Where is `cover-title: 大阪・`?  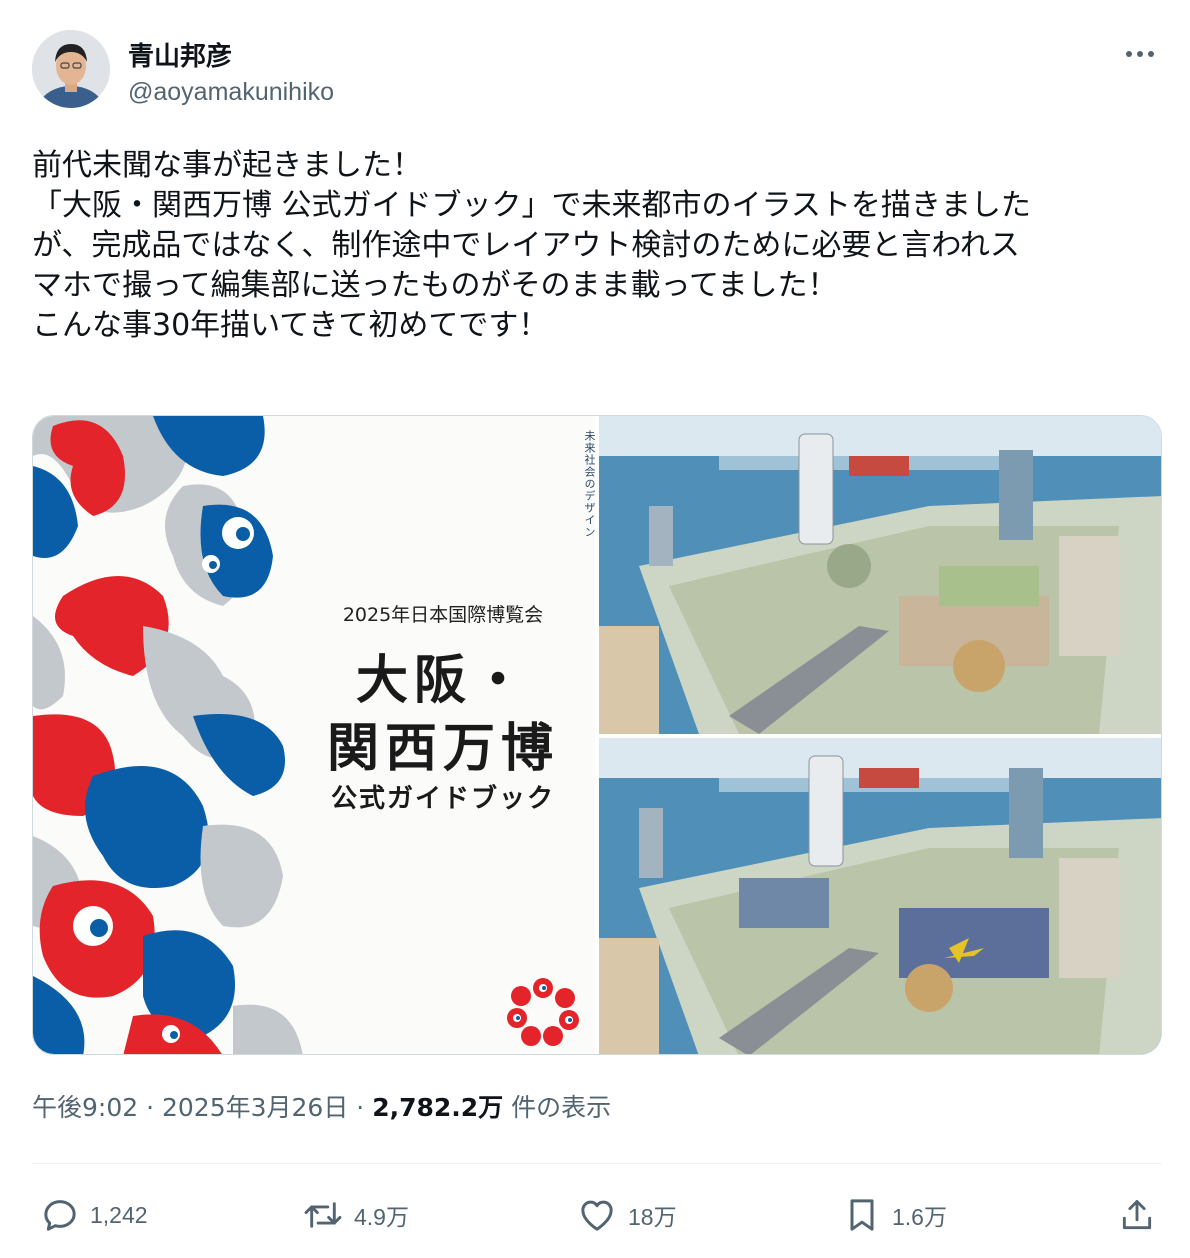 cover-title: 大阪・ is located at coordinates (442, 681).